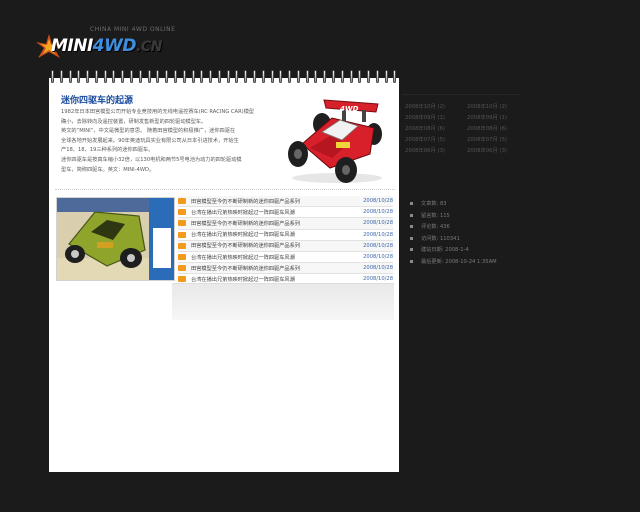 Image resolution: width=640 pixels, height=512 pixels. What do you see at coordinates (107, 150) in the screenshot?
I see `intro-line: 产18、18、19三种系列的迷你四驱车。` at bounding box center [107, 150].